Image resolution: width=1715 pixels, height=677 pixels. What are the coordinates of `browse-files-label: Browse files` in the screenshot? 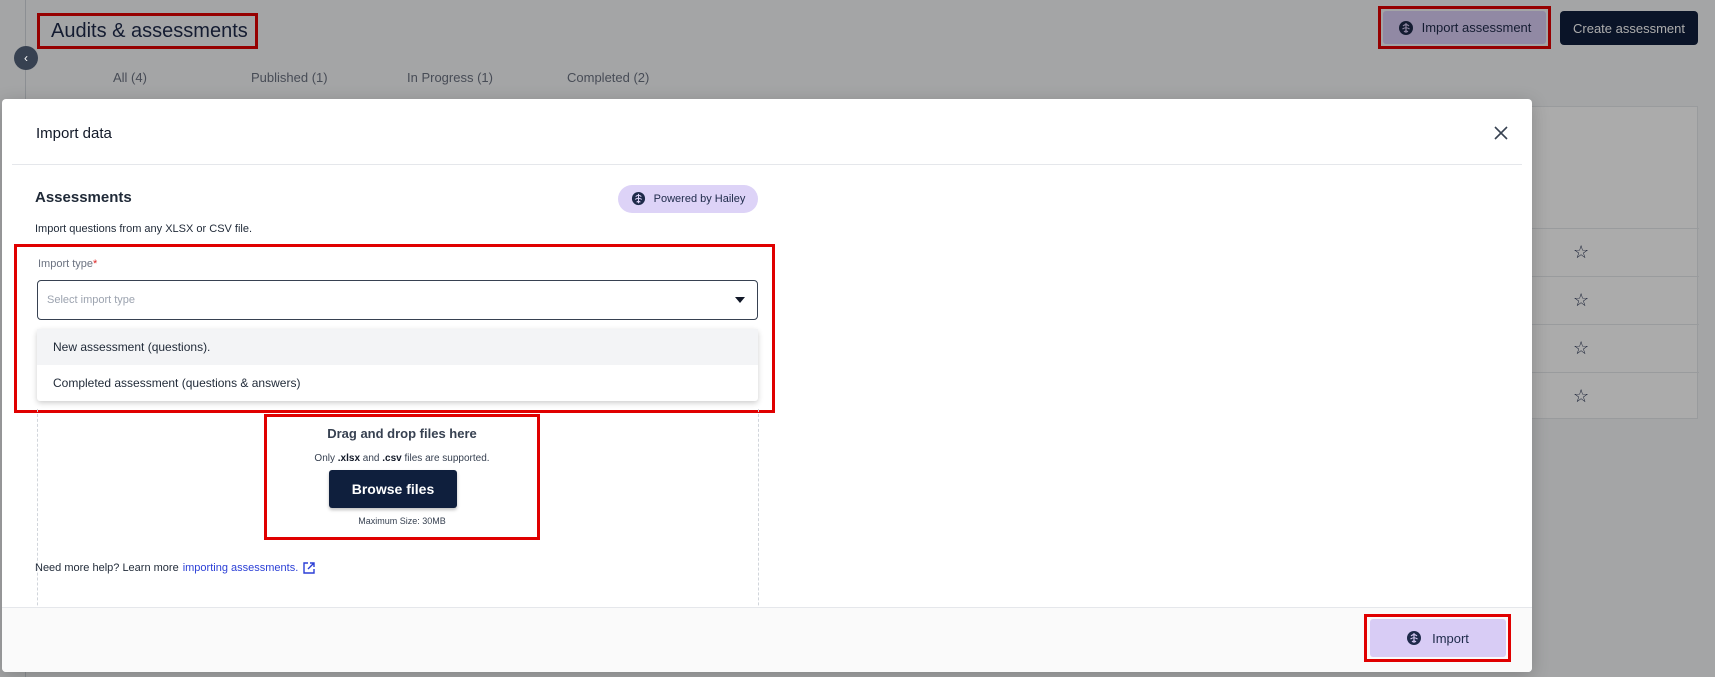 It's located at (393, 489).